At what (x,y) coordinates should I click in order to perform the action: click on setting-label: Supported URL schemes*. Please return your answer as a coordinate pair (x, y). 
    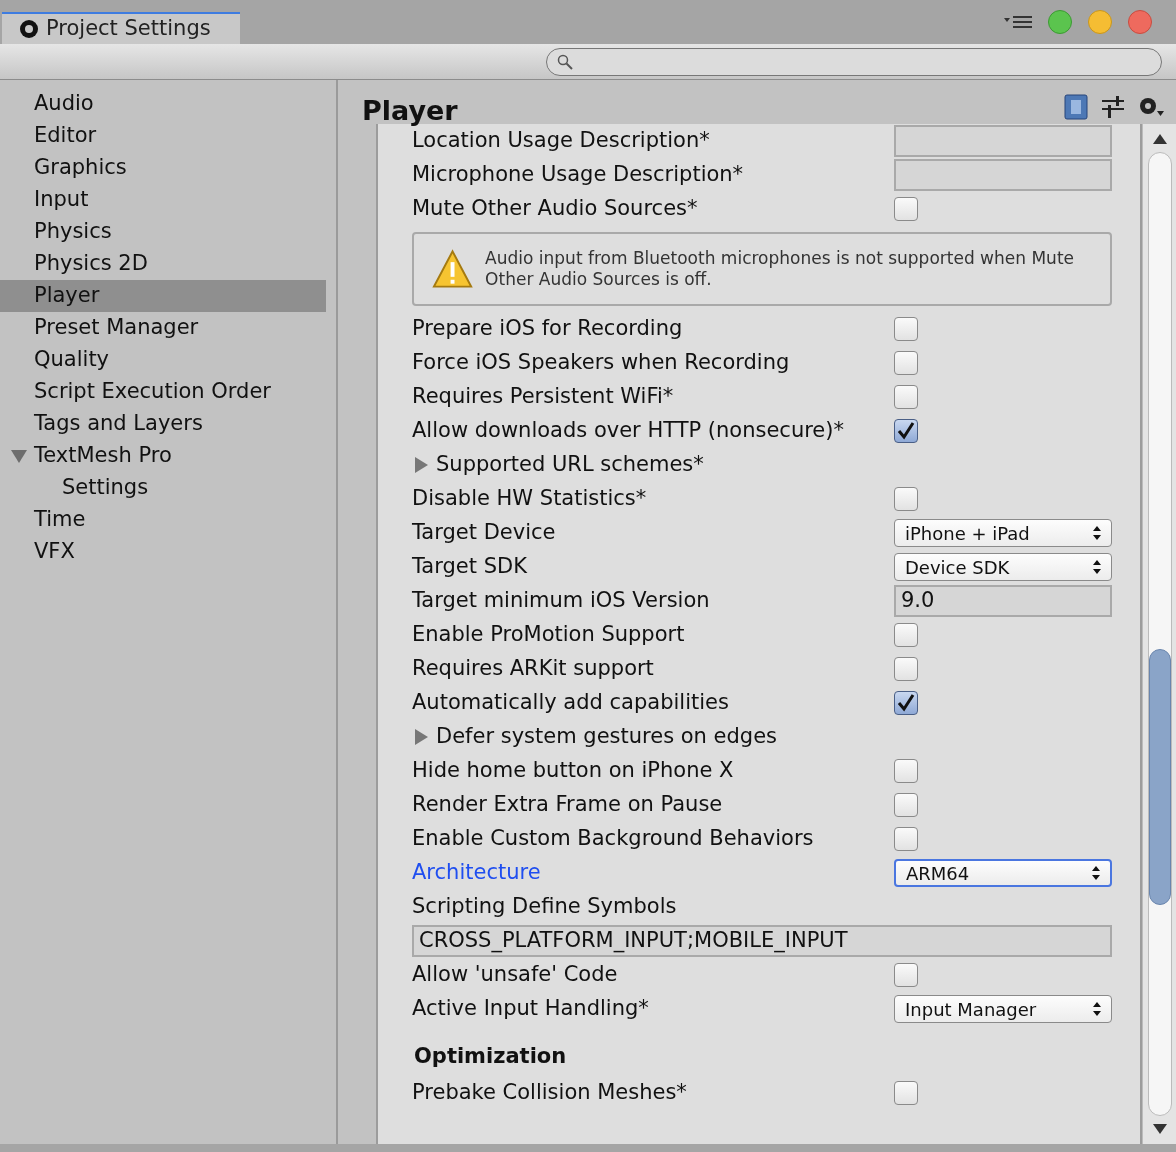
    Looking at the image, I should click on (570, 465).